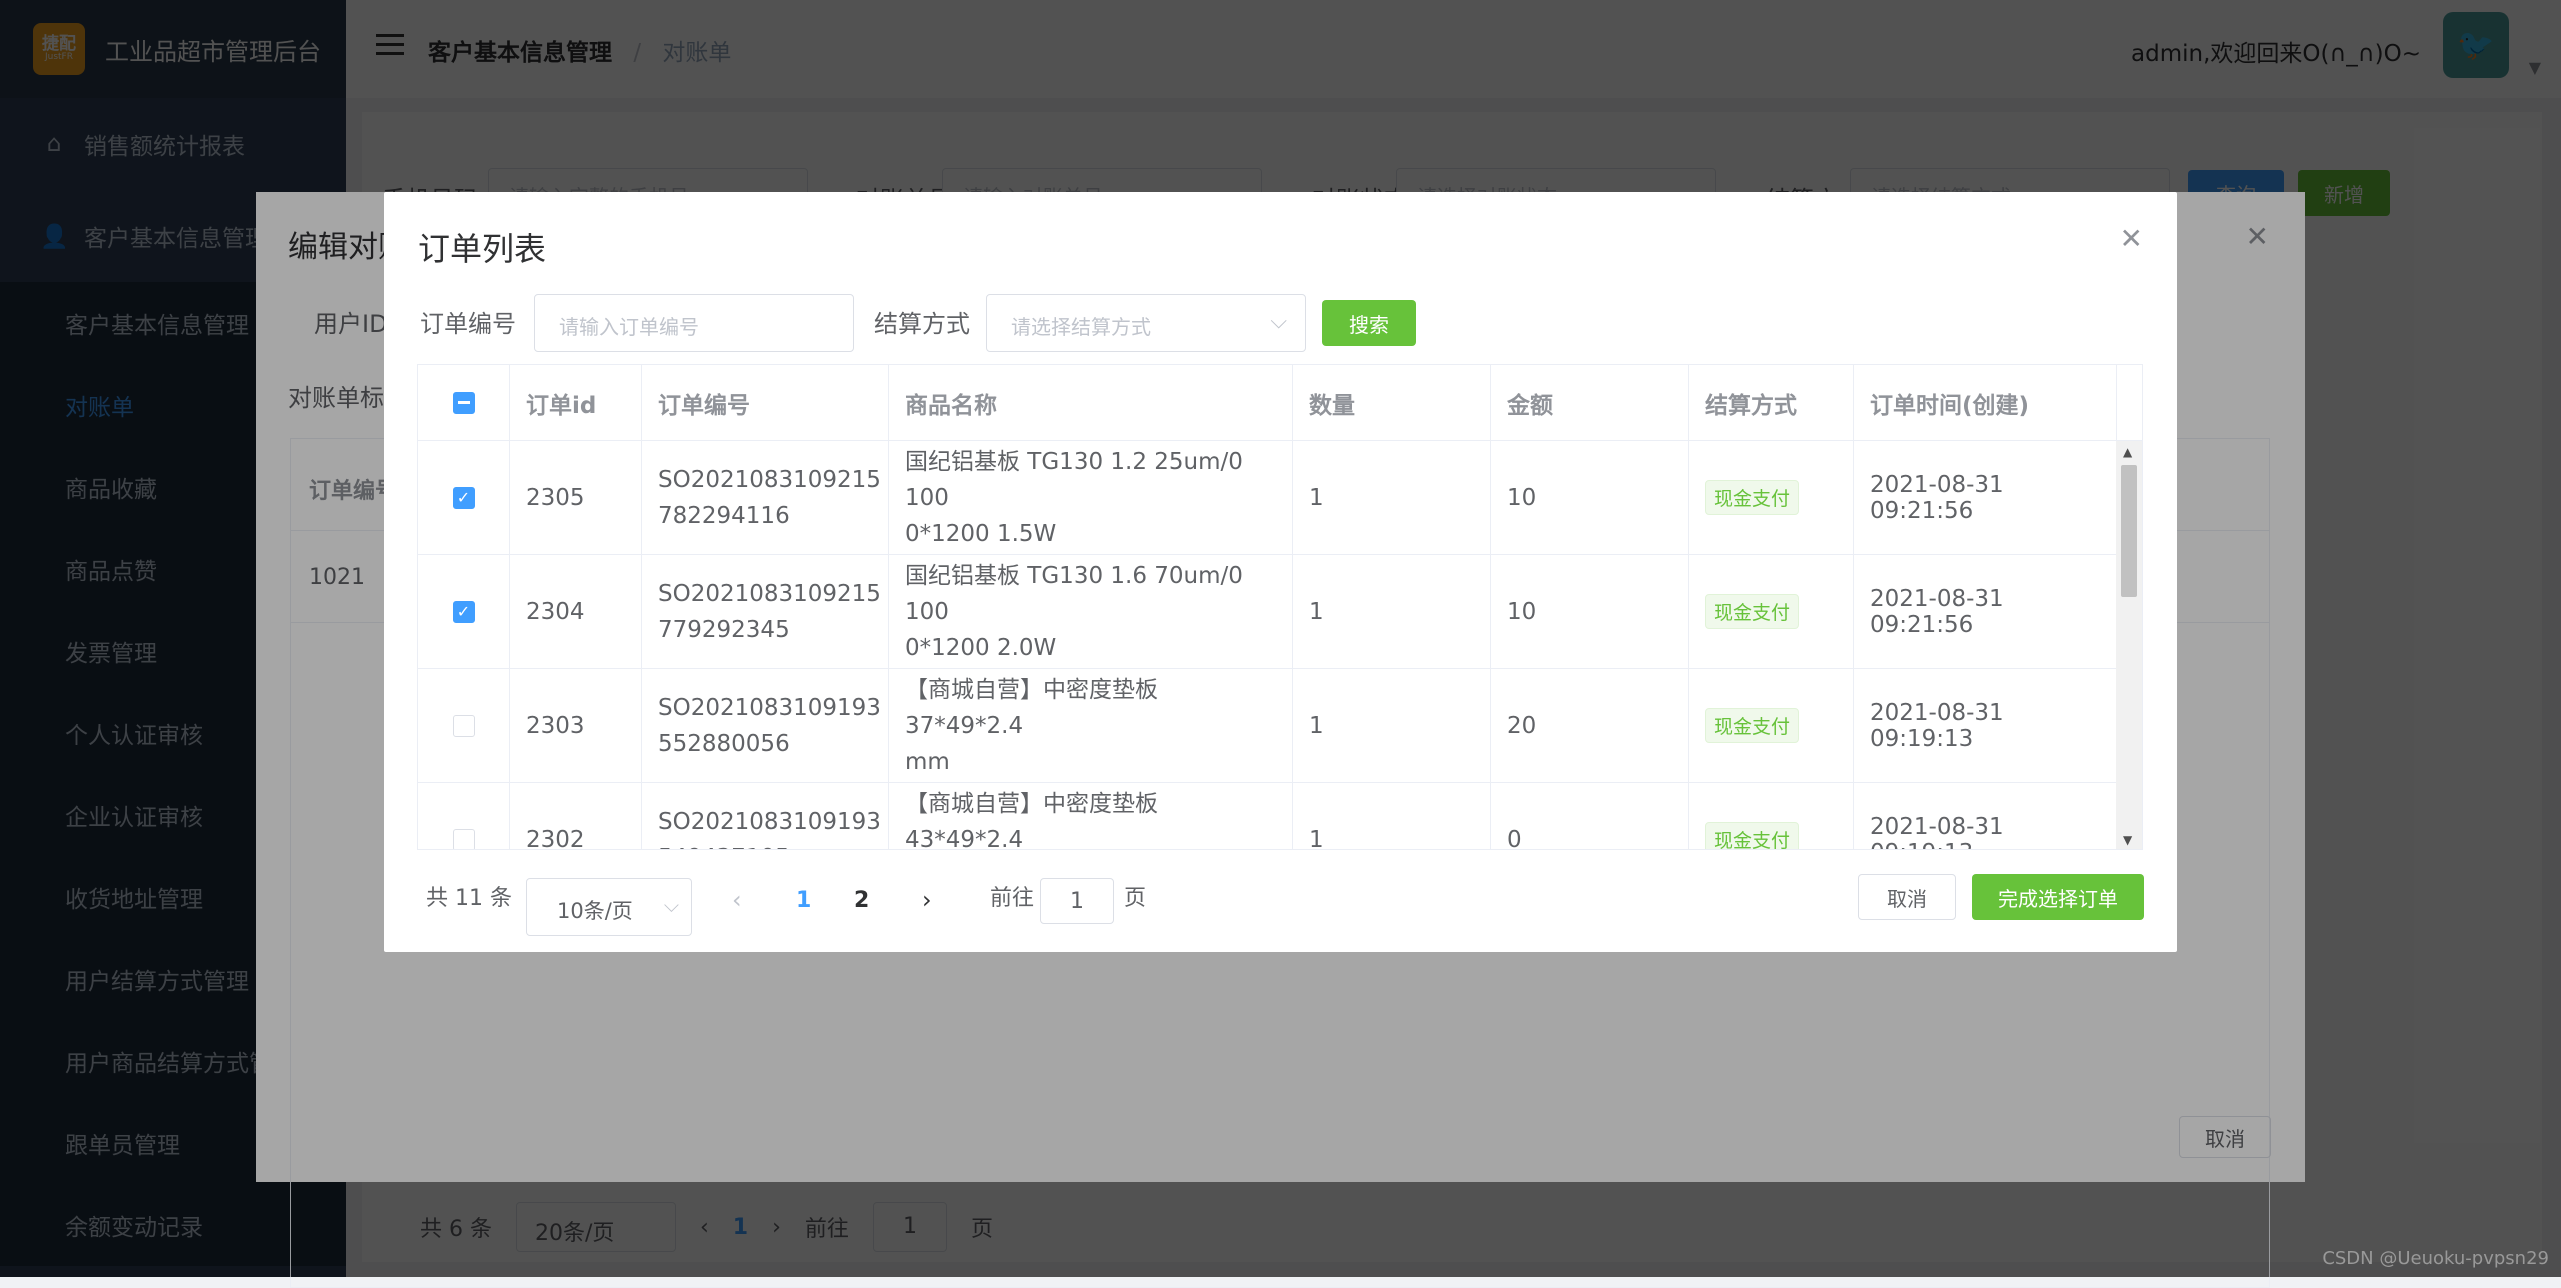 Image resolution: width=2561 pixels, height=1288 pixels. I want to click on scroll-gutter, so click(2129, 403).